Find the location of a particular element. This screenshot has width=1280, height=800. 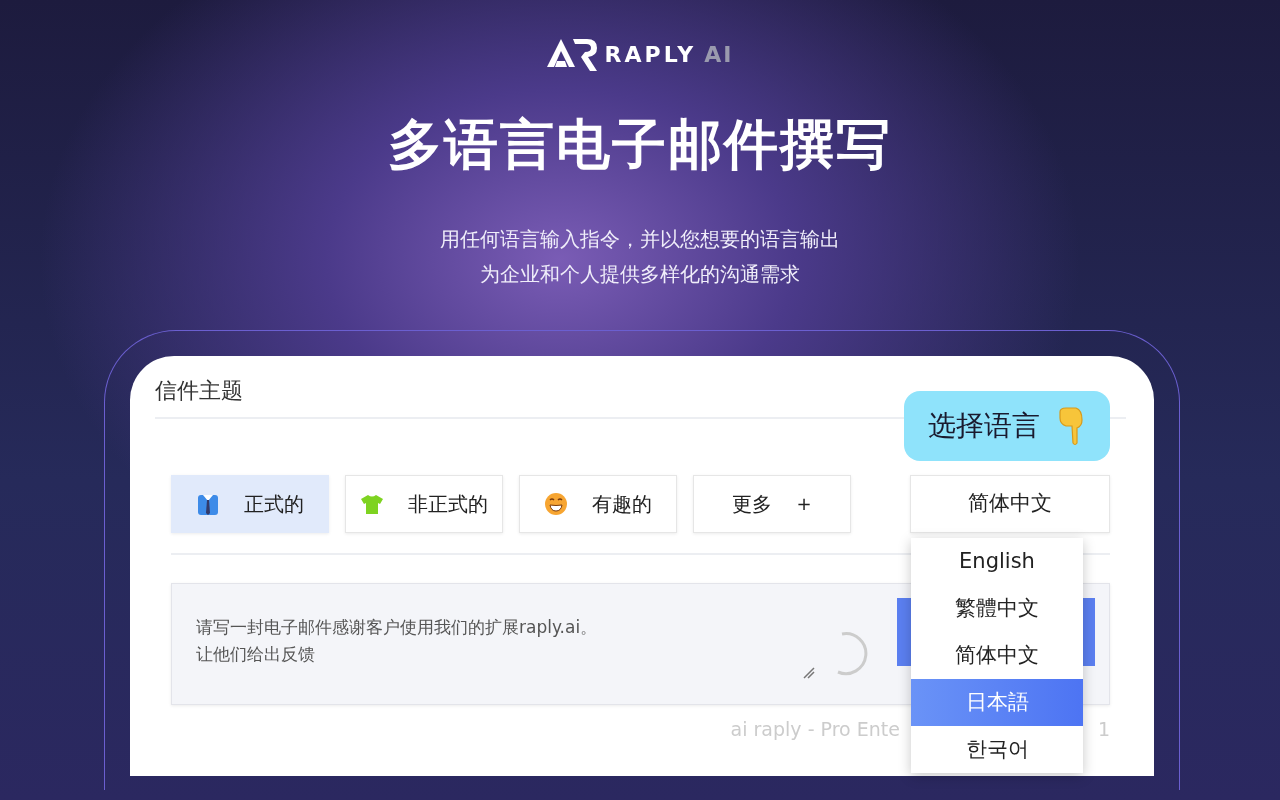

tone-option: 非正式的 is located at coordinates (424, 503).